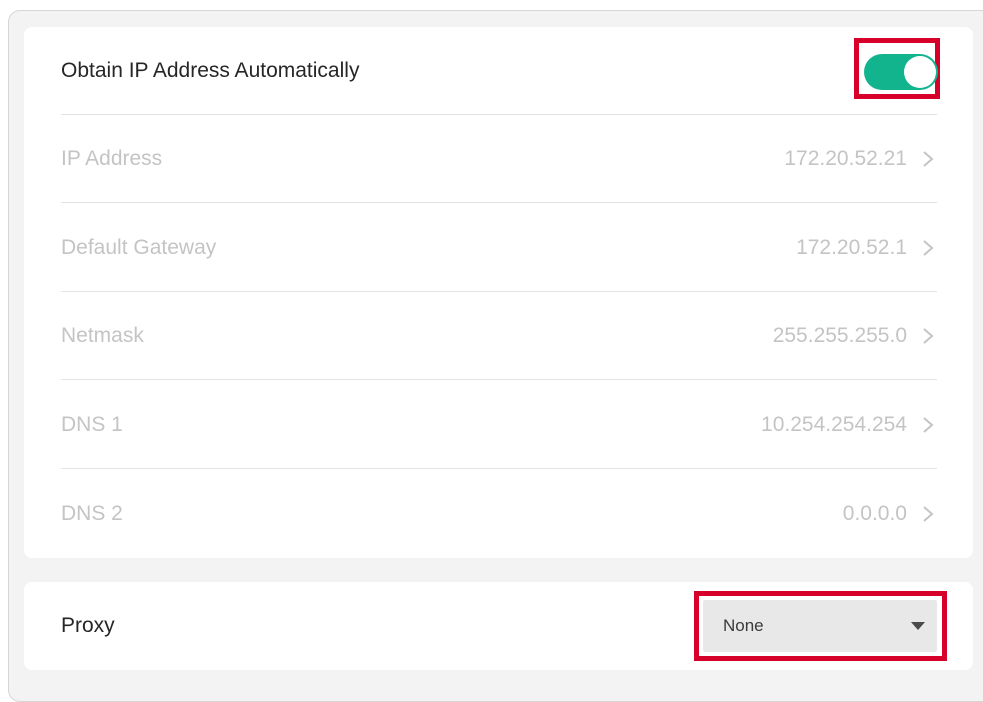 This screenshot has height=702, width=983. I want to click on caret-down-icon, so click(918, 626).